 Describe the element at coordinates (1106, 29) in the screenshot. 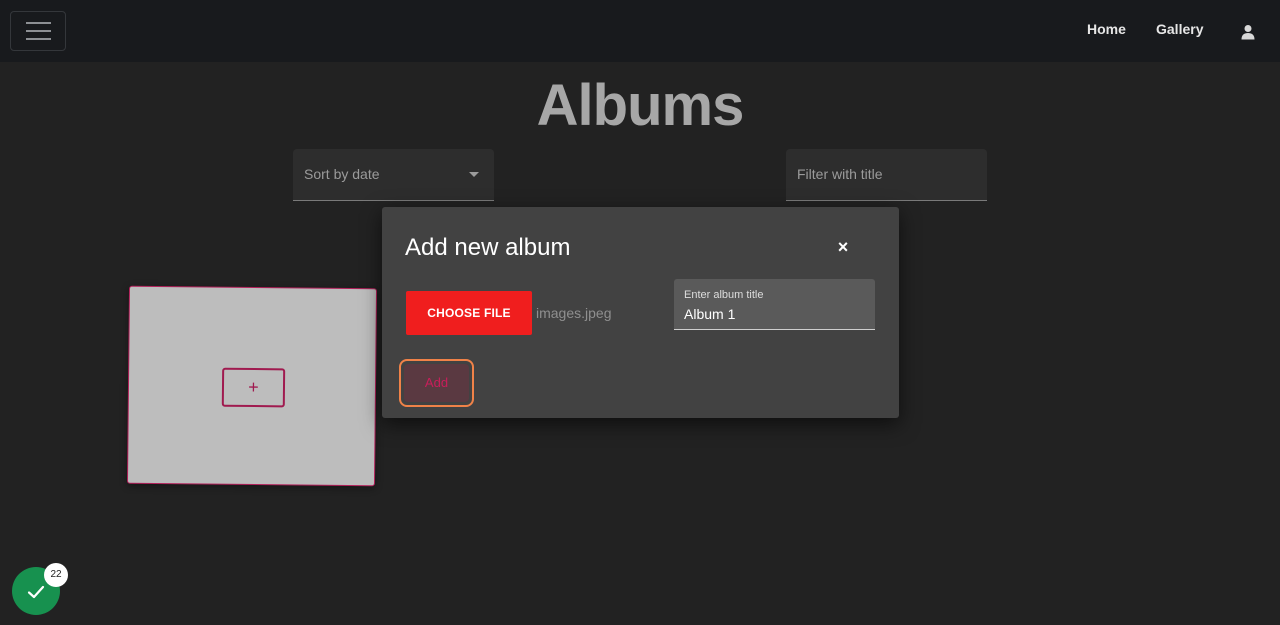

I see `nav-link-home: Home` at that location.